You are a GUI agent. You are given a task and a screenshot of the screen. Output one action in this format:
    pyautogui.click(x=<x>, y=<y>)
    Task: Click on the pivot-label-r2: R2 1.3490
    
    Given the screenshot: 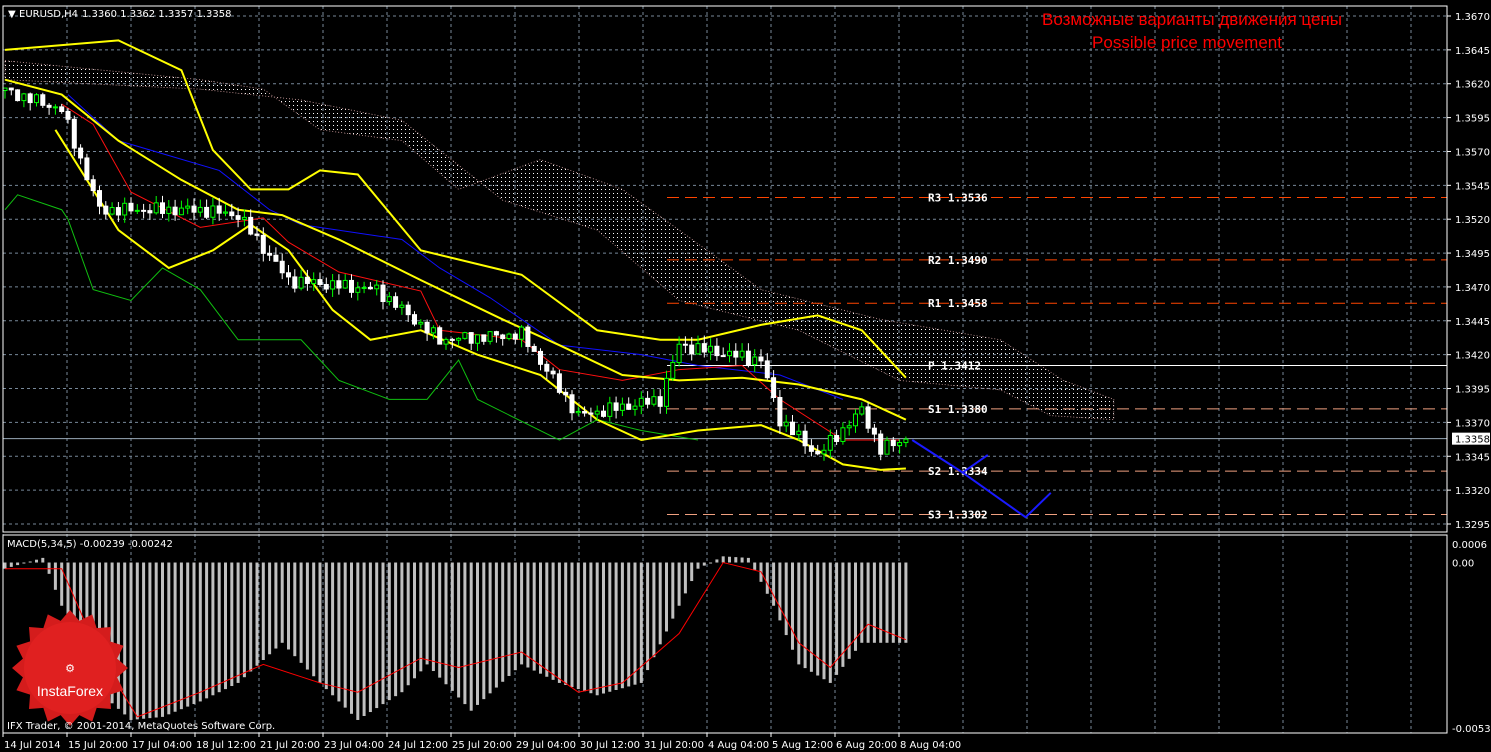 What is the action you would take?
    pyautogui.click(x=958, y=260)
    